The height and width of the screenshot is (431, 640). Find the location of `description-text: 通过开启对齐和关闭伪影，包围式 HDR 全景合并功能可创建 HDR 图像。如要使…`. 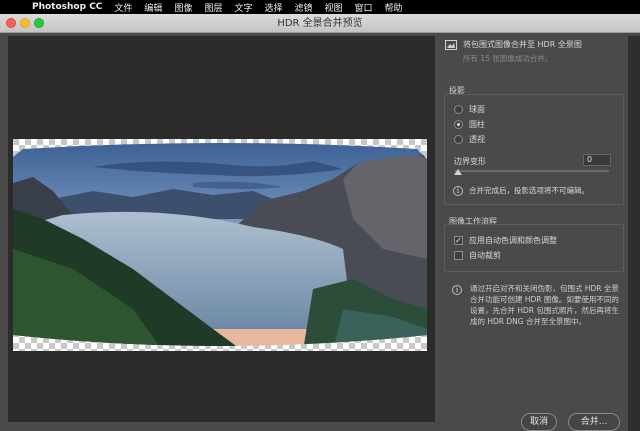

description-text: 通过开启对齐和关闭伪影，包围式 HDR 全景合并功能可创建 HDR 图像。如要使… is located at coordinates (544, 305).